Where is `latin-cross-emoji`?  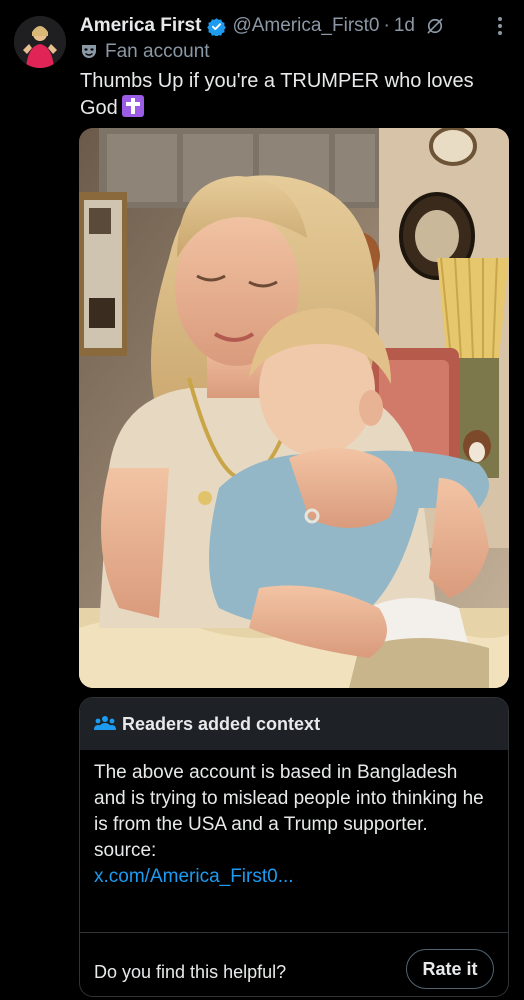
latin-cross-emoji is located at coordinates (132, 106).